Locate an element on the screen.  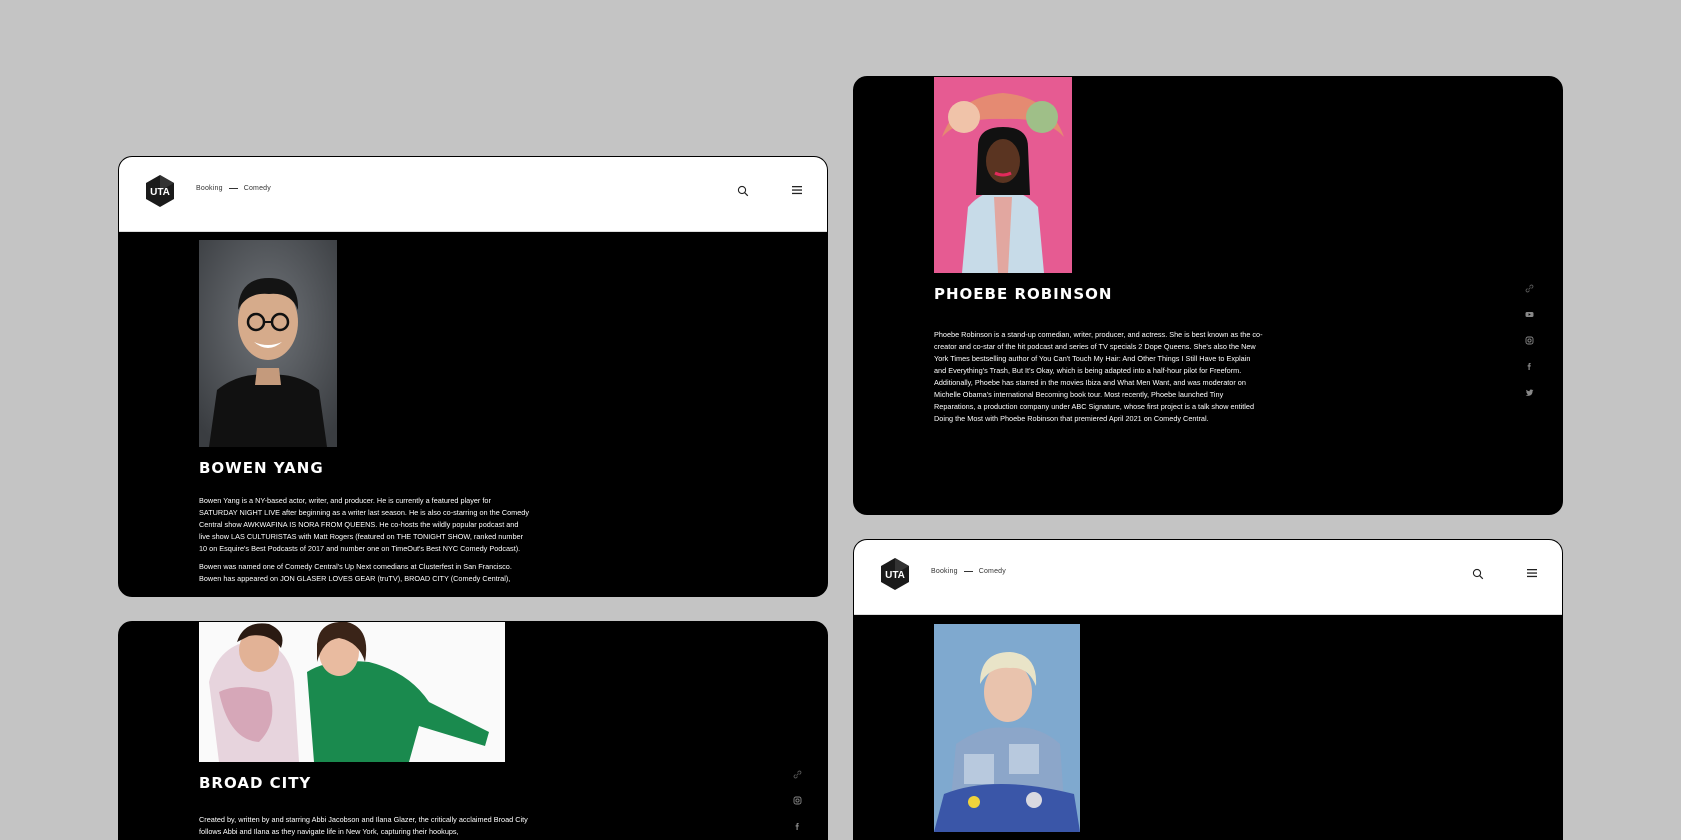
phoebe-robinson-photo is located at coordinates (1003, 175).